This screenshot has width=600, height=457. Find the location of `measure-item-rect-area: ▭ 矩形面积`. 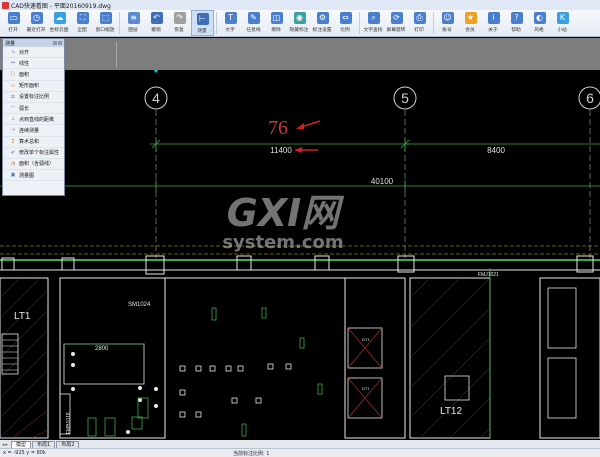

measure-item-rect-area: ▭ 矩形面积 is located at coordinates (33, 86).